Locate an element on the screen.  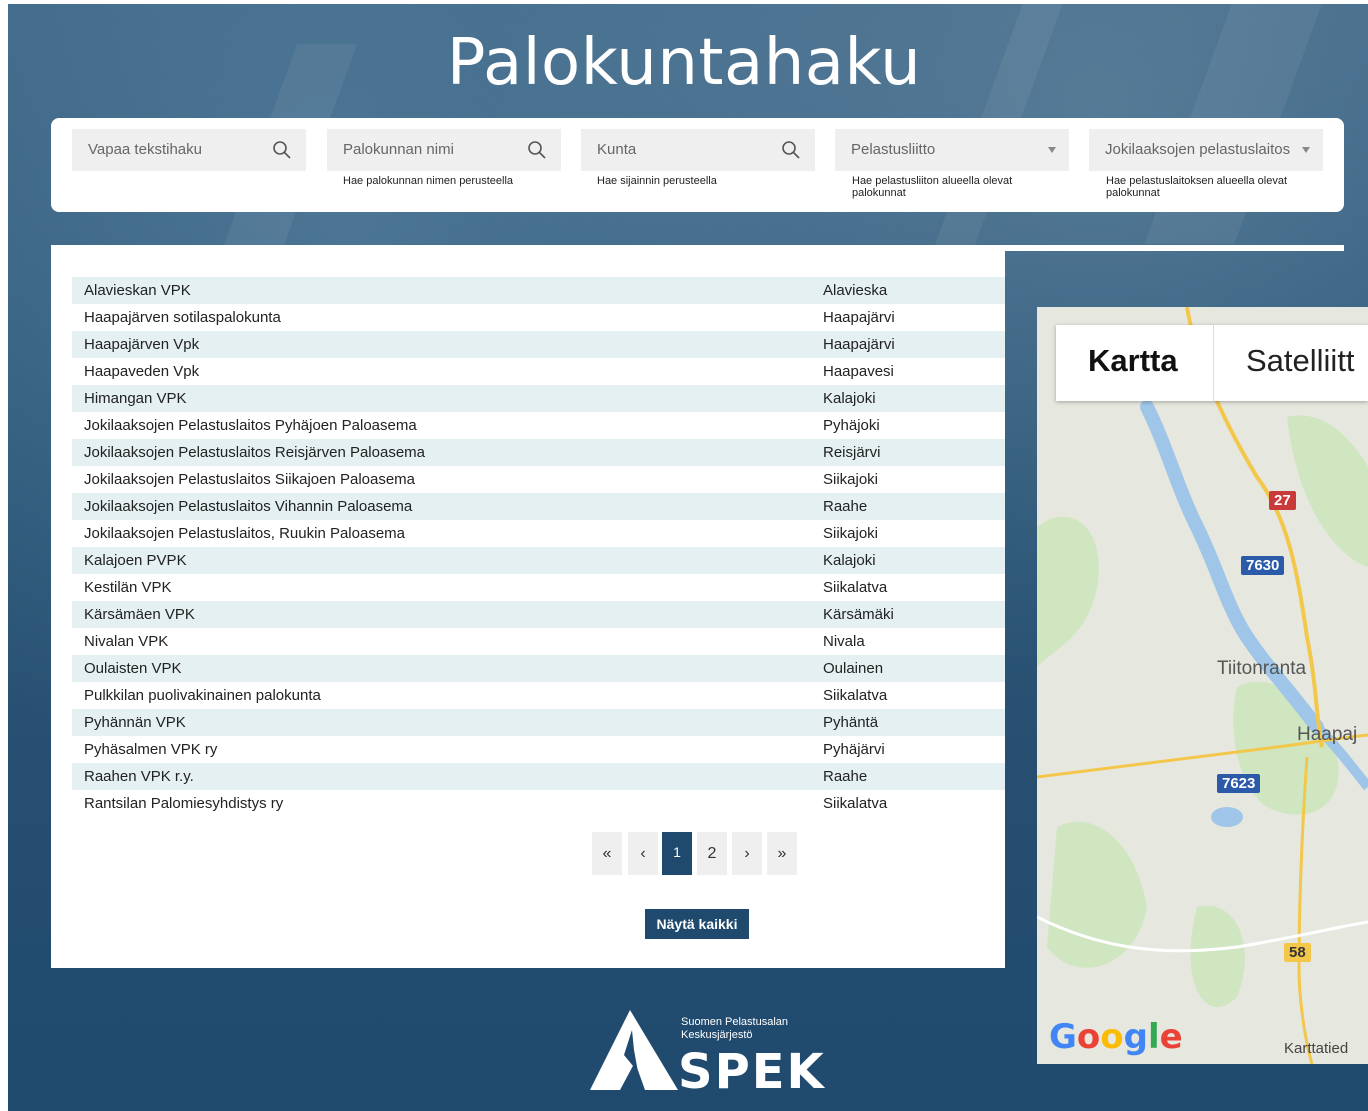
free-text-search-input: Vapaa tekstihaku is located at coordinates (189, 150).